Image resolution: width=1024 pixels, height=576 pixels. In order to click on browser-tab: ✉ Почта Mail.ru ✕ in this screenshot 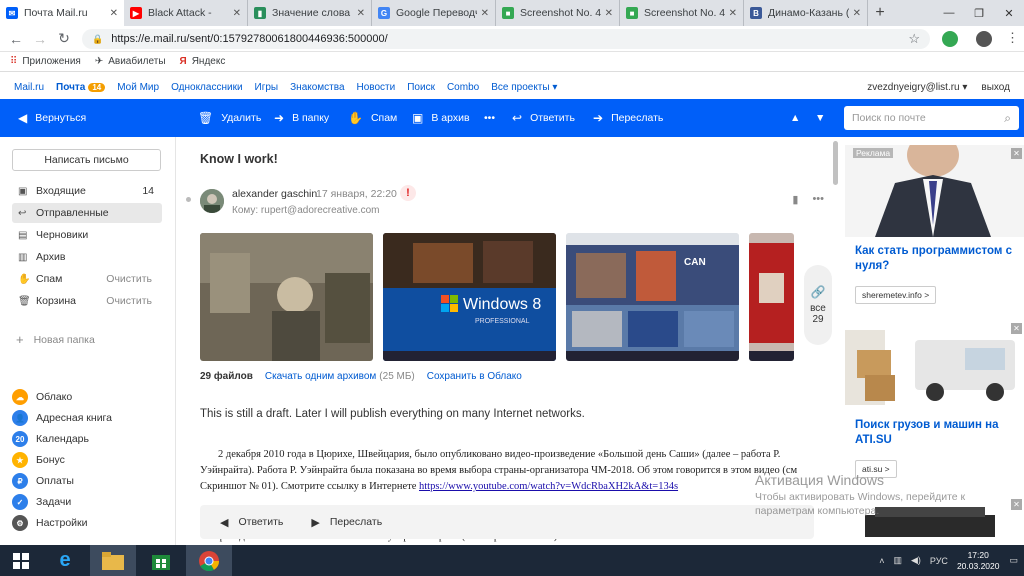, I will do `click(62, 13)`.